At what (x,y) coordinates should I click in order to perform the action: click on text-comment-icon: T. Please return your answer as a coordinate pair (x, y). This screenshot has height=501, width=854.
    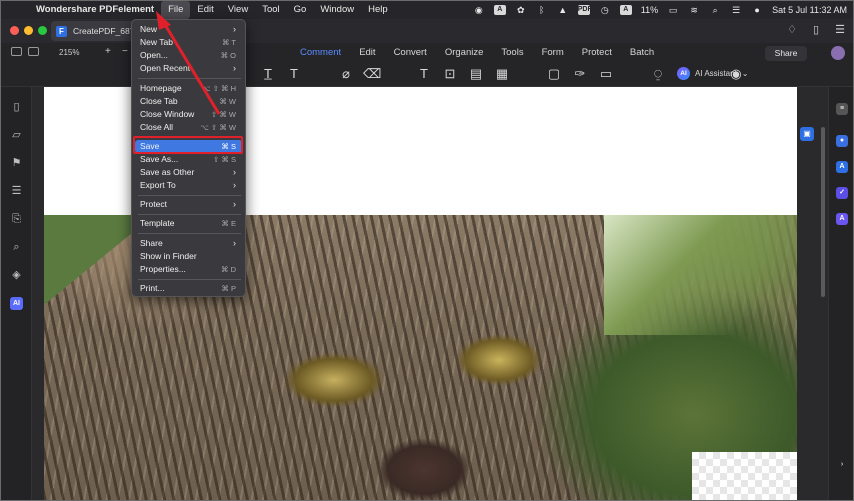
    Looking at the image, I should click on (294, 74).